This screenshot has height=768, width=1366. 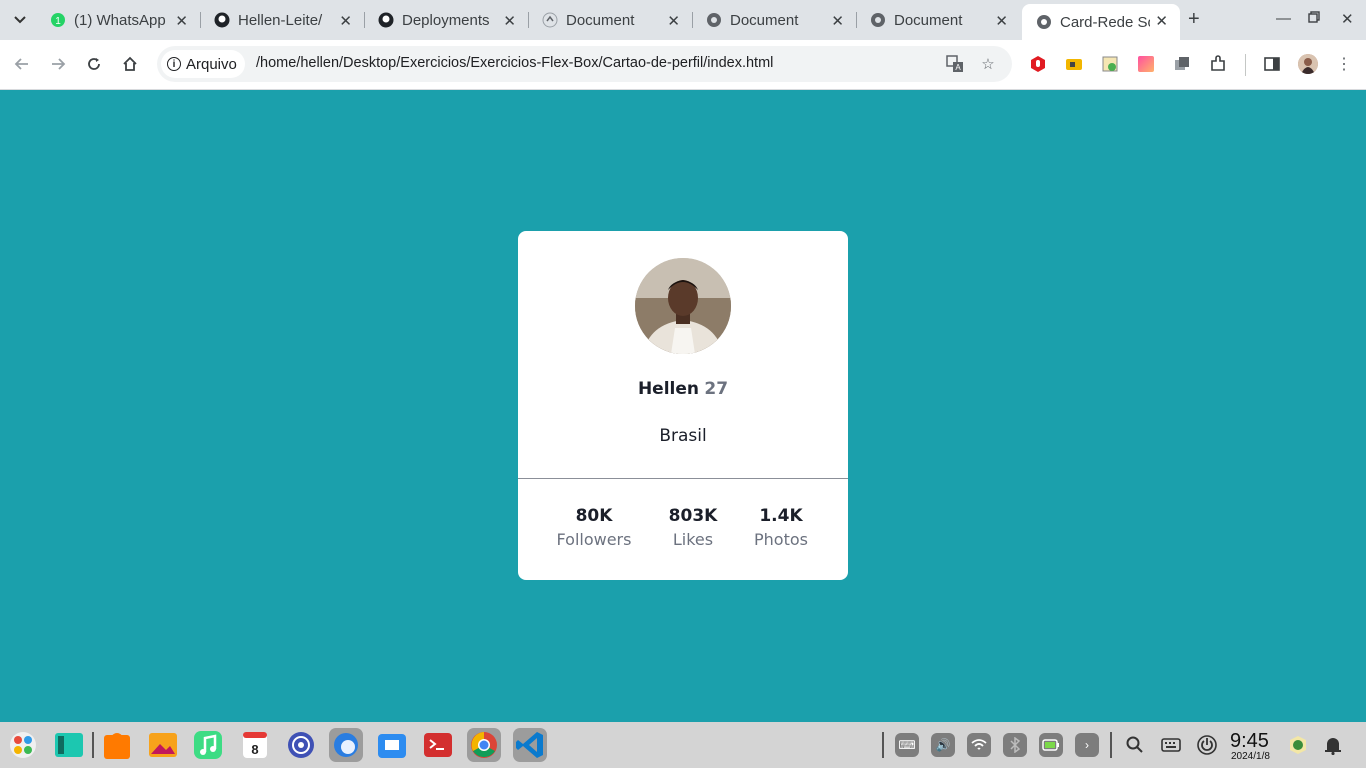 What do you see at coordinates (594, 527) in the screenshot?
I see `stat-followers: 80K Followers` at bounding box center [594, 527].